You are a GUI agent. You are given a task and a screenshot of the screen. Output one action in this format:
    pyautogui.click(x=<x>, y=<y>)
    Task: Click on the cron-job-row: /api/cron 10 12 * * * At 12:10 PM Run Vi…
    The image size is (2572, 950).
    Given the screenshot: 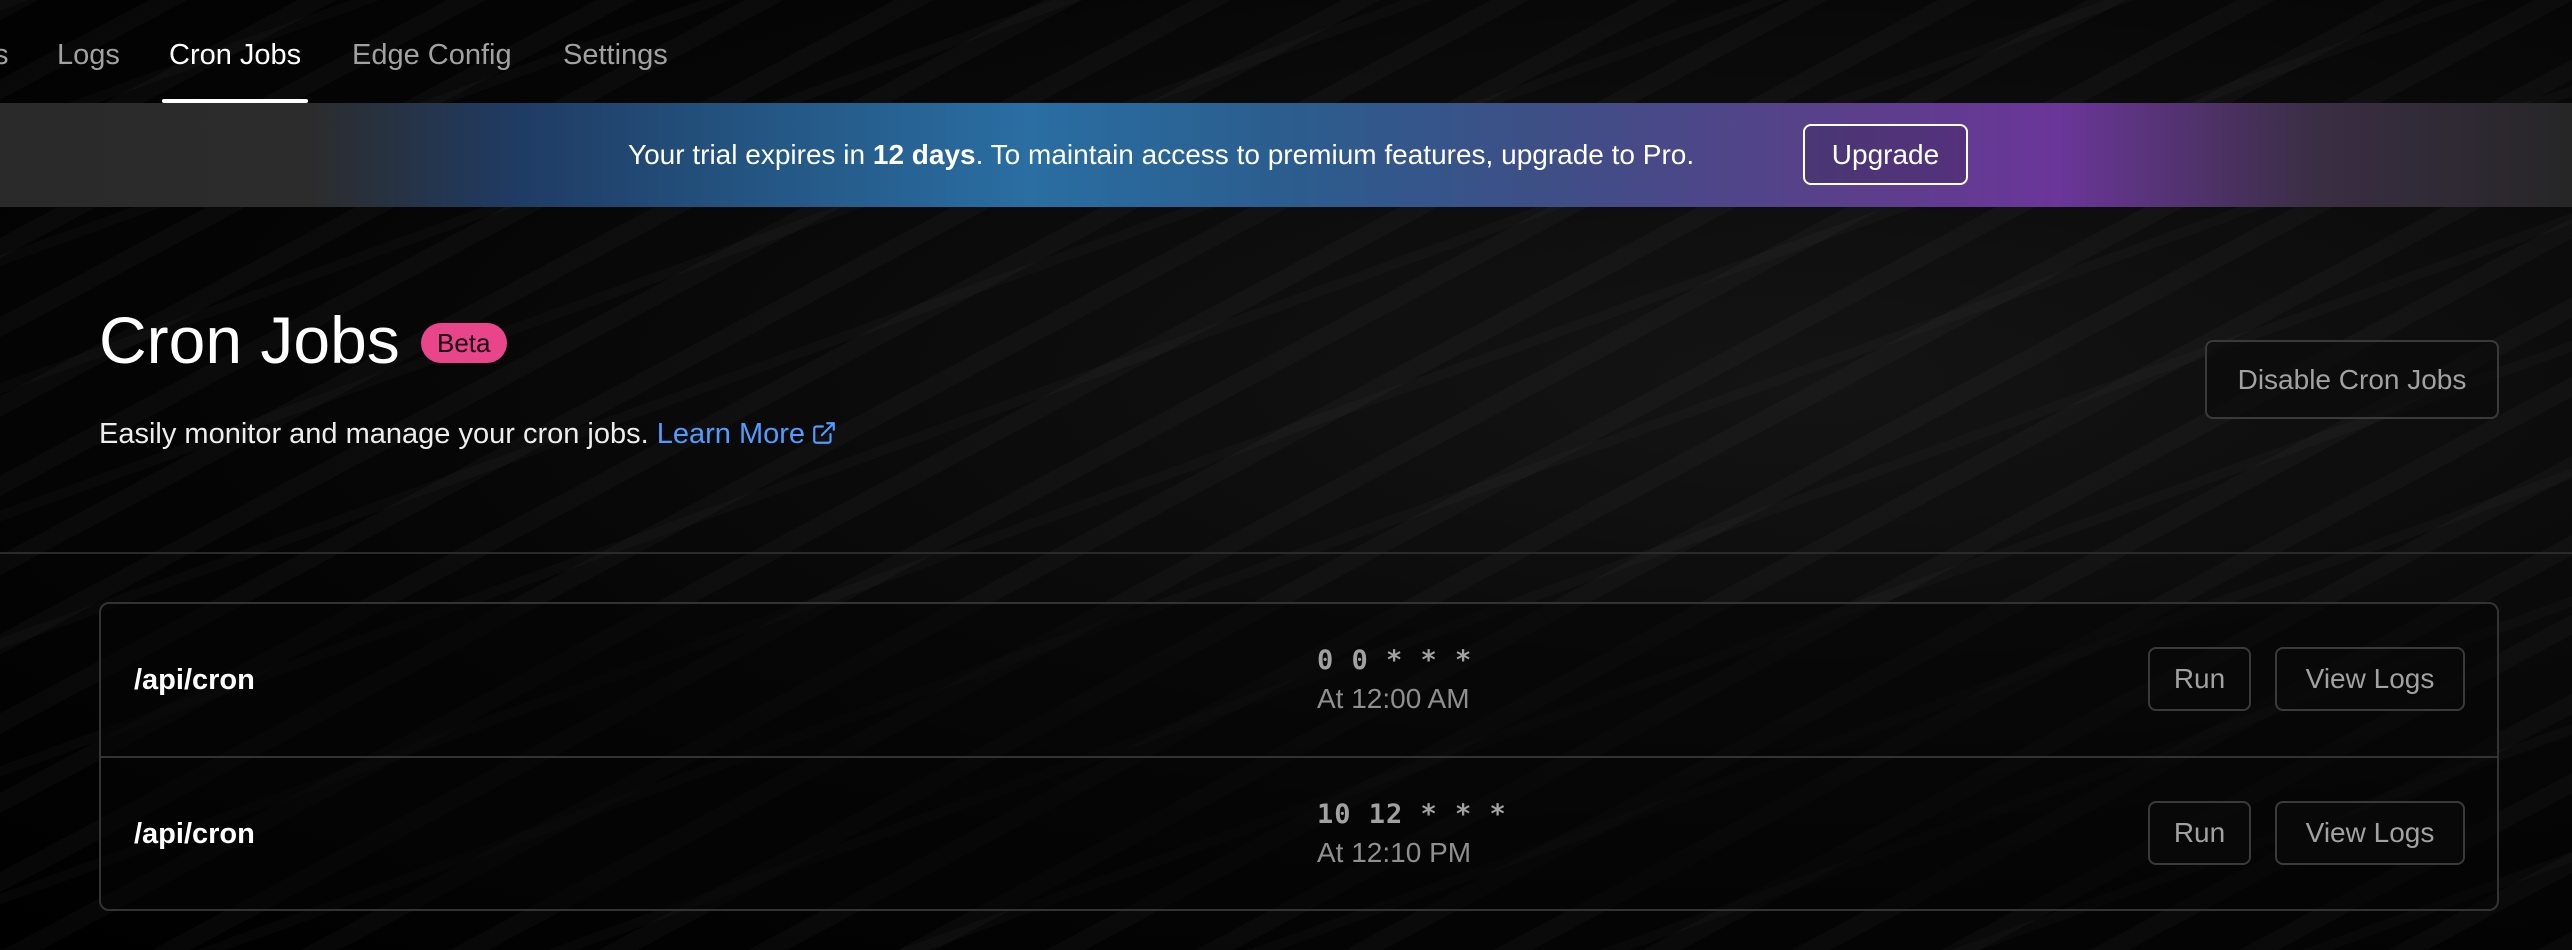 What is the action you would take?
    pyautogui.click(x=1299, y=834)
    